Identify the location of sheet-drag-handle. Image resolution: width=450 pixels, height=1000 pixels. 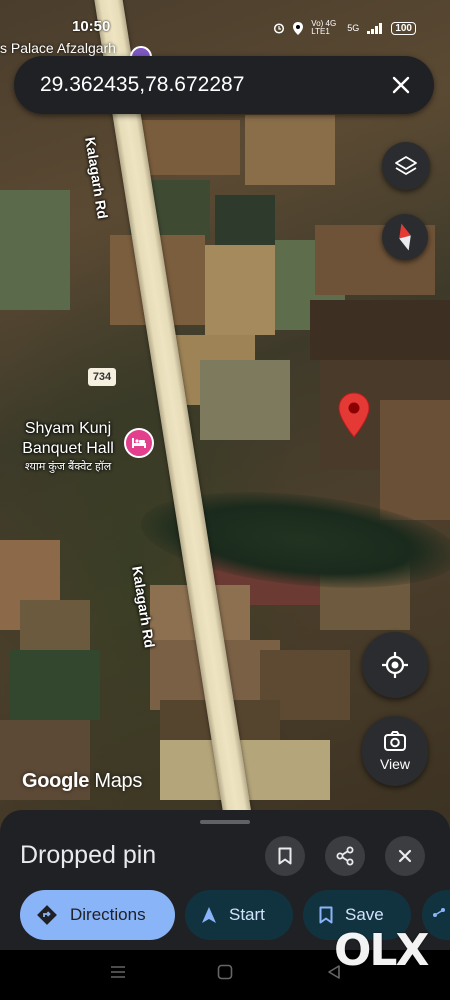
(225, 822).